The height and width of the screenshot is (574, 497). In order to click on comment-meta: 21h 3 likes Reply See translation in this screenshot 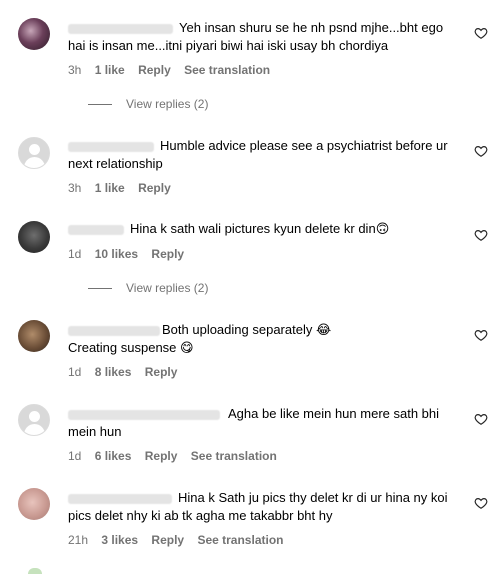, I will do `click(180, 540)`.